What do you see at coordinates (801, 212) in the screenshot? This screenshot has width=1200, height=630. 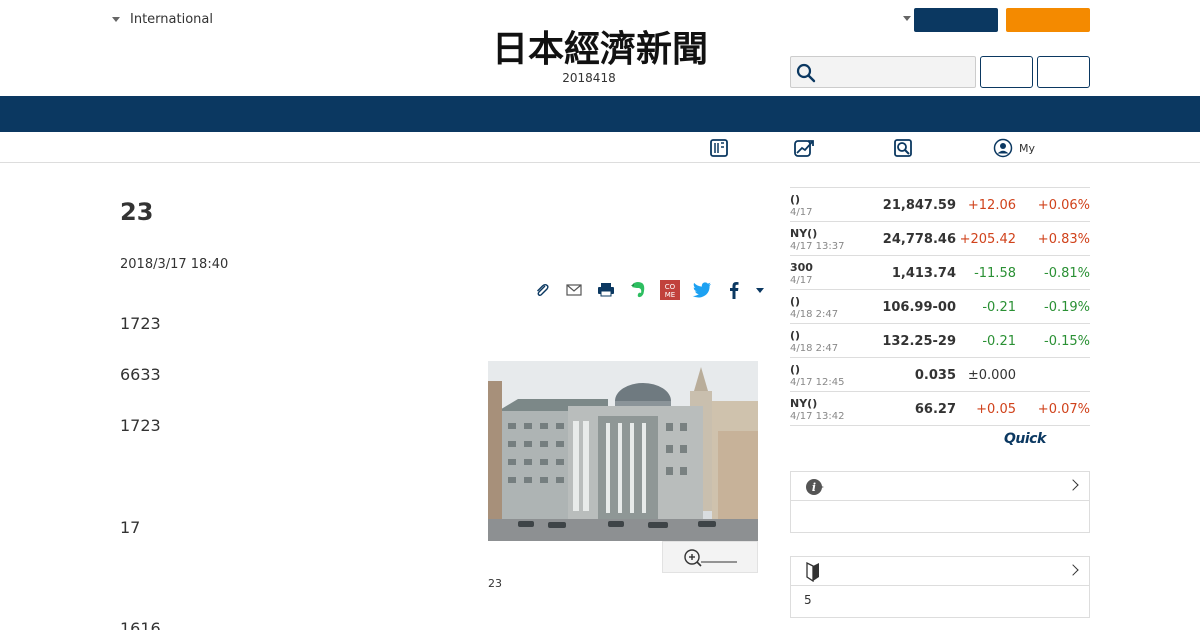 I see `market-time: 4/17` at bounding box center [801, 212].